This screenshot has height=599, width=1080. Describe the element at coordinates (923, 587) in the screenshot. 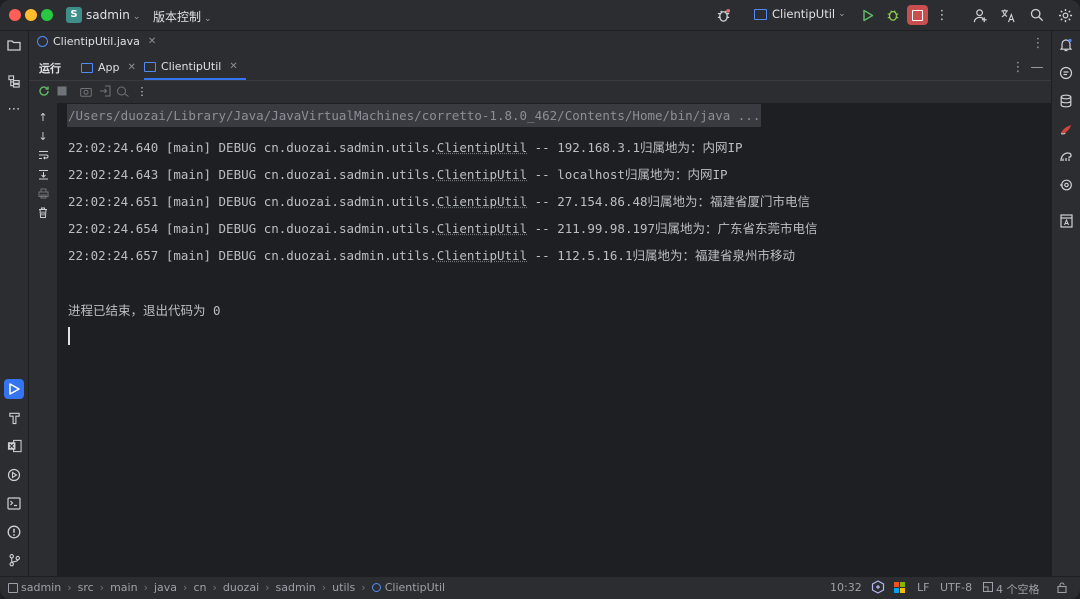

I see `line-separator: LF` at that location.